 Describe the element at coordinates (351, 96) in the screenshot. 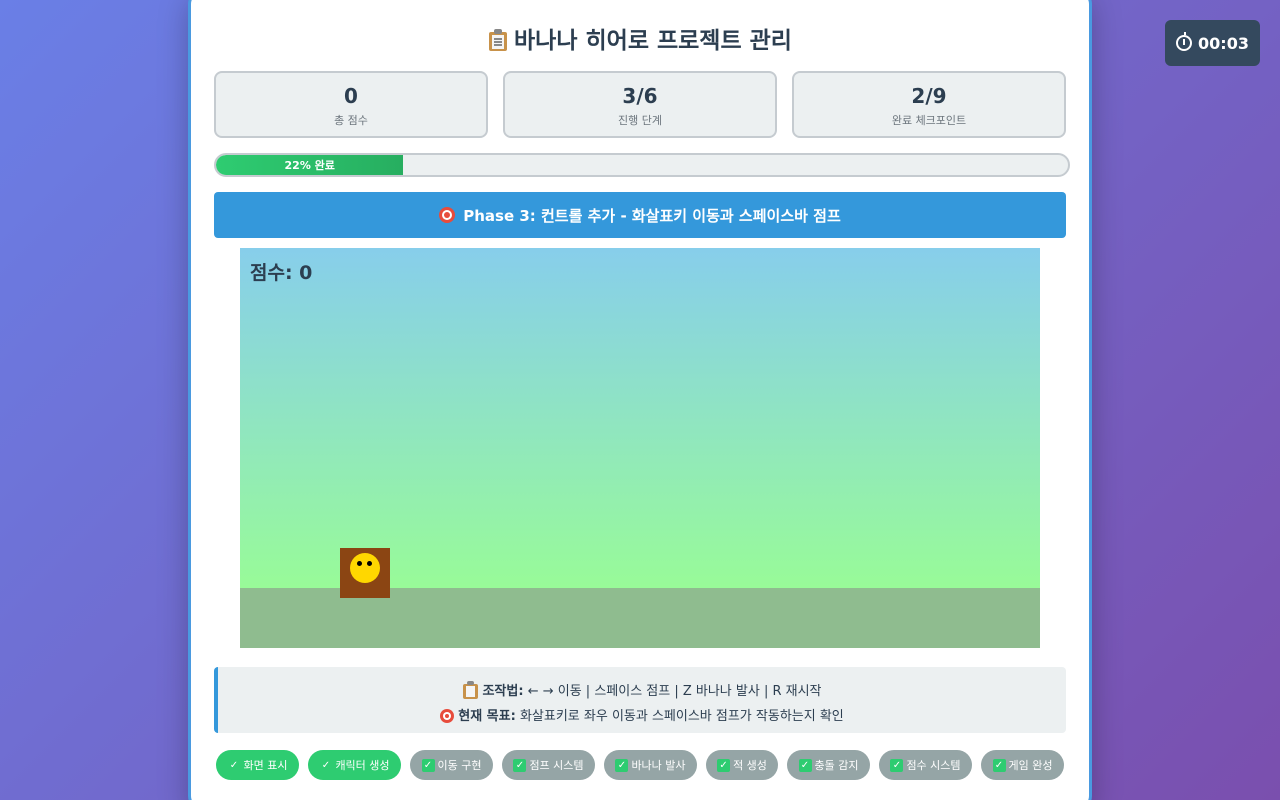

I see `stat-value: 0` at that location.